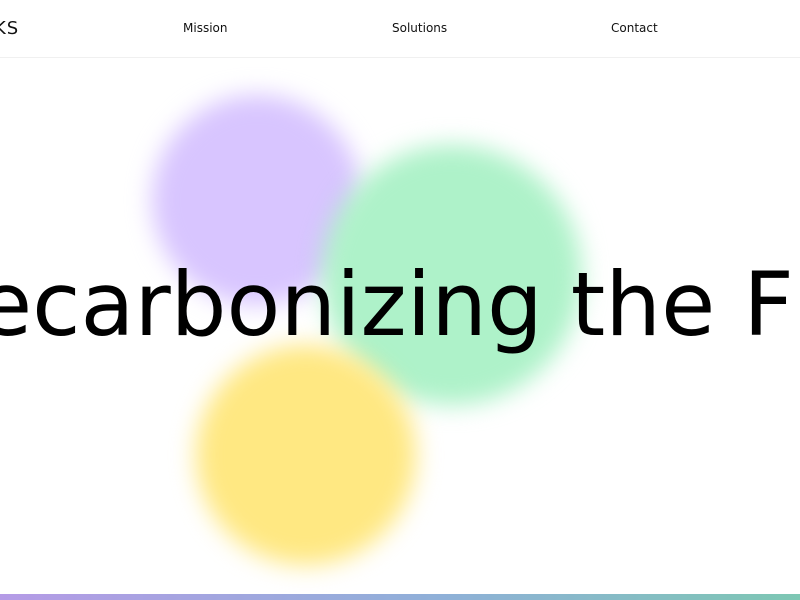 This screenshot has width=800, height=600. What do you see at coordinates (306, 455) in the screenshot?
I see `yellow-blob` at bounding box center [306, 455].